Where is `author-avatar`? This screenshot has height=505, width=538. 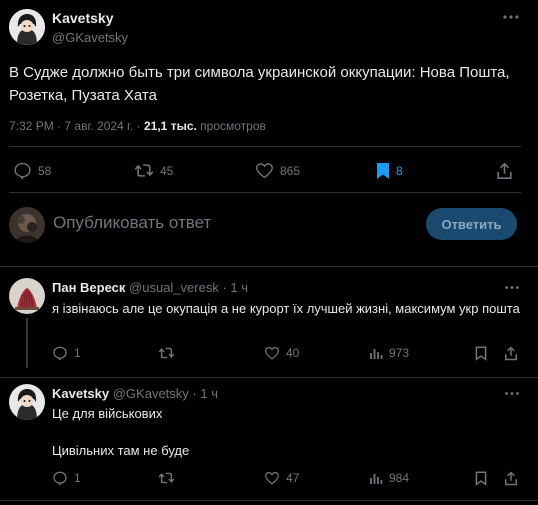
author-avatar is located at coordinates (27, 27).